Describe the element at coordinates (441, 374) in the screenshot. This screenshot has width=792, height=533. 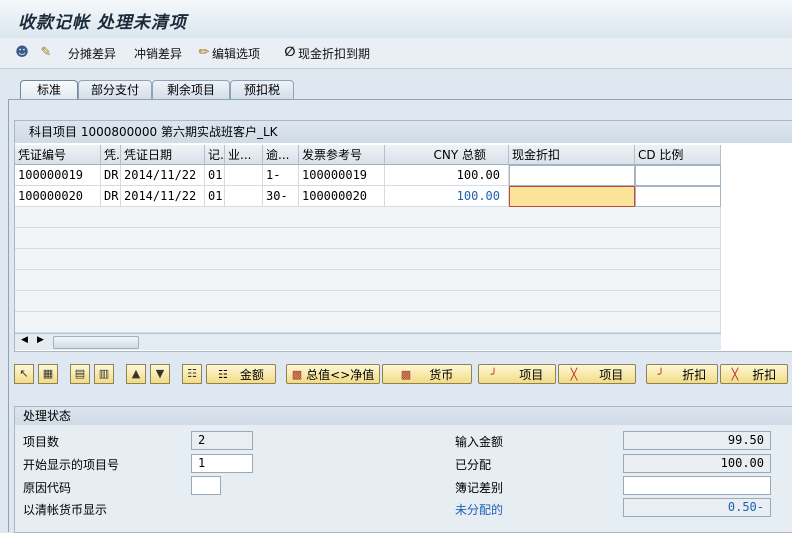
I see `currency-label: 货币` at that location.